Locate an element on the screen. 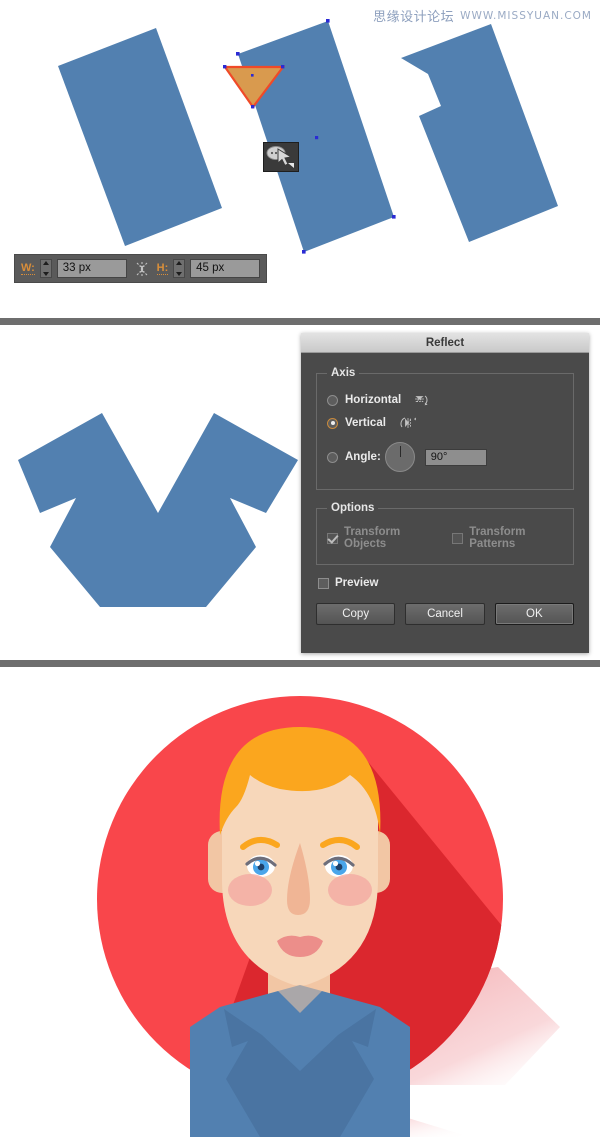 The width and height of the screenshot is (600, 1137). height-stepper is located at coordinates (179, 268).